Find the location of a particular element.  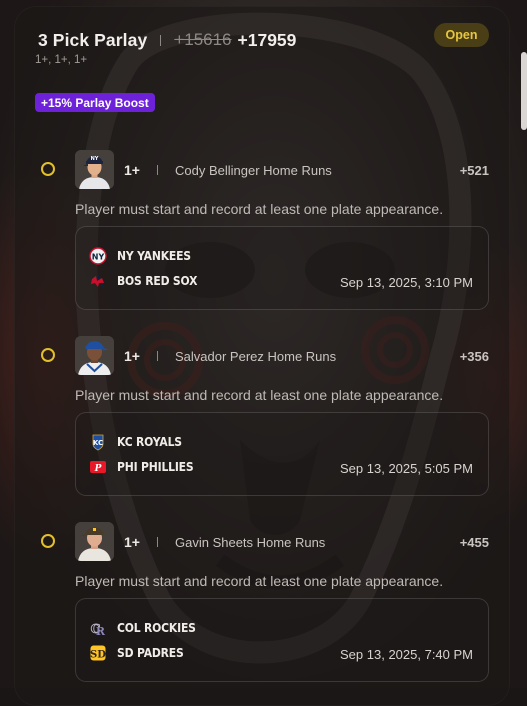

leg-market: Gavin Sheets Home Runs is located at coordinates (250, 542).